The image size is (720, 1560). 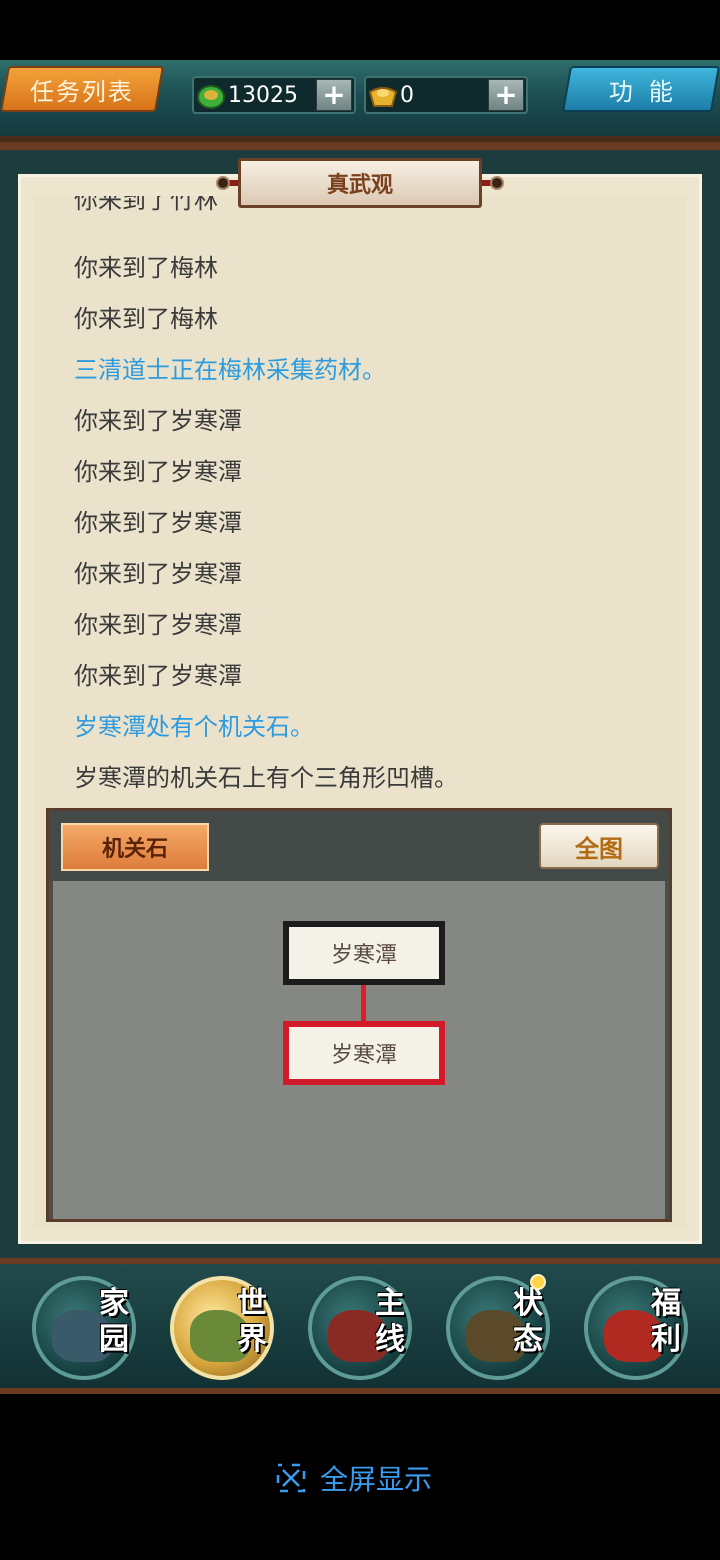 I want to click on nav-main-quest-button: 主线, so click(x=360, y=1328).